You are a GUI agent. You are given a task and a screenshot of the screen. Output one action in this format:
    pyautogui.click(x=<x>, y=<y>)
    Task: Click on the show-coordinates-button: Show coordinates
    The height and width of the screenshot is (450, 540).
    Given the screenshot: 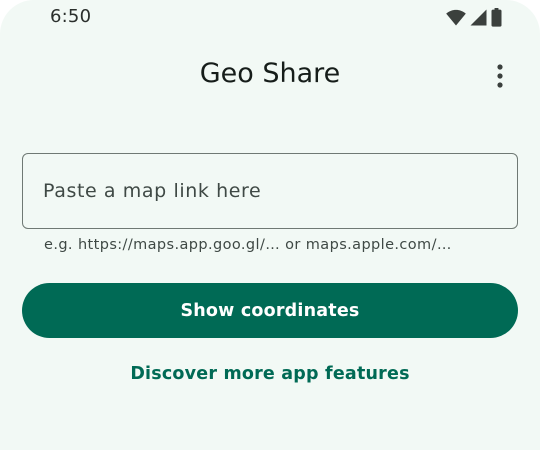 What is the action you would take?
    pyautogui.click(x=270, y=310)
    